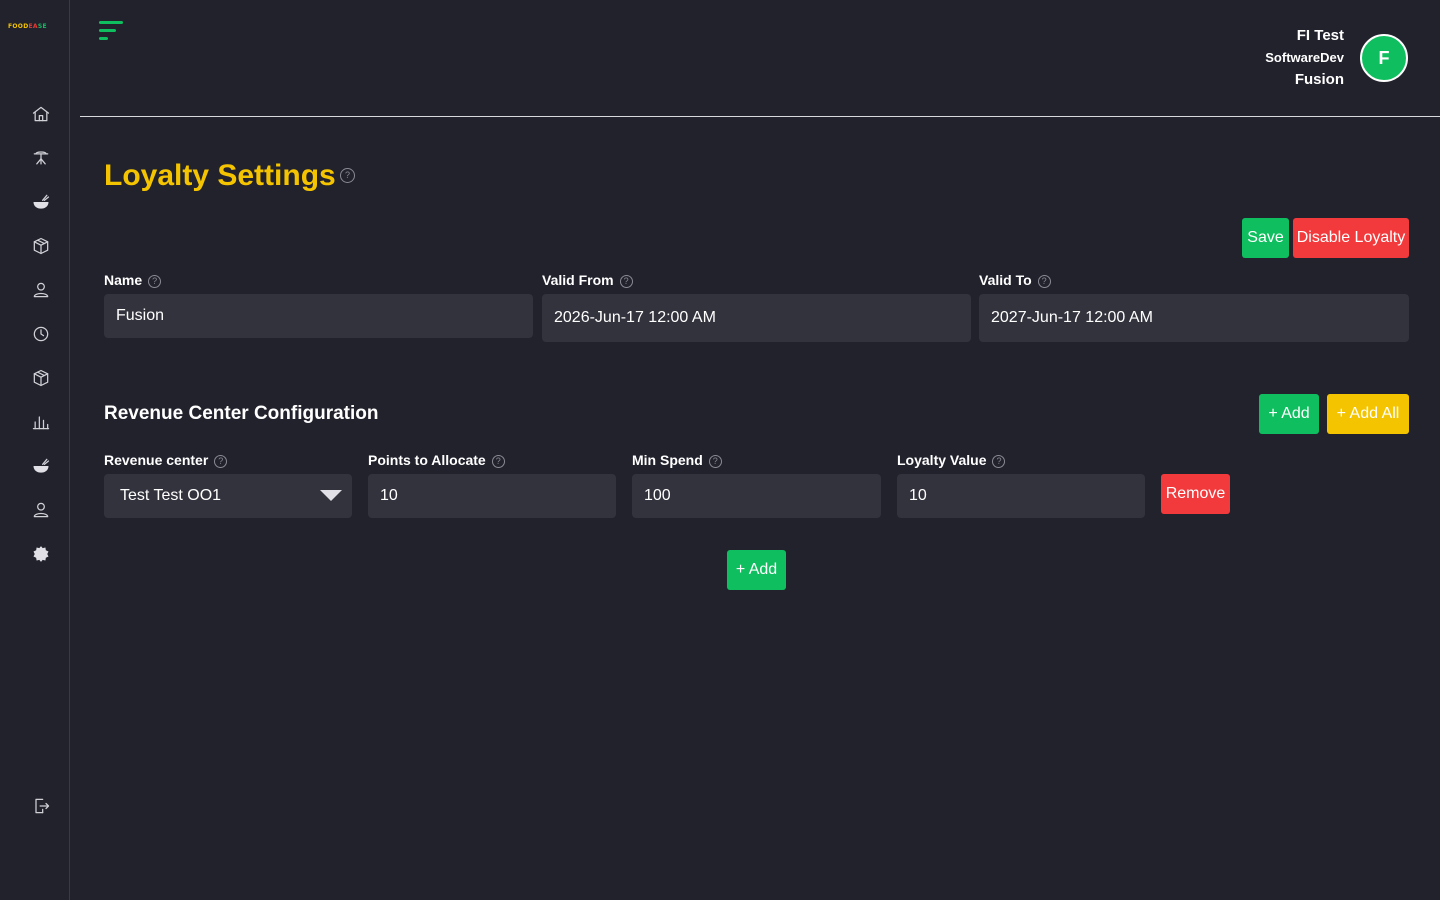 The image size is (1440, 900). Describe the element at coordinates (1289, 414) in the screenshot. I see `add-revenue-center-button: + Add` at that location.